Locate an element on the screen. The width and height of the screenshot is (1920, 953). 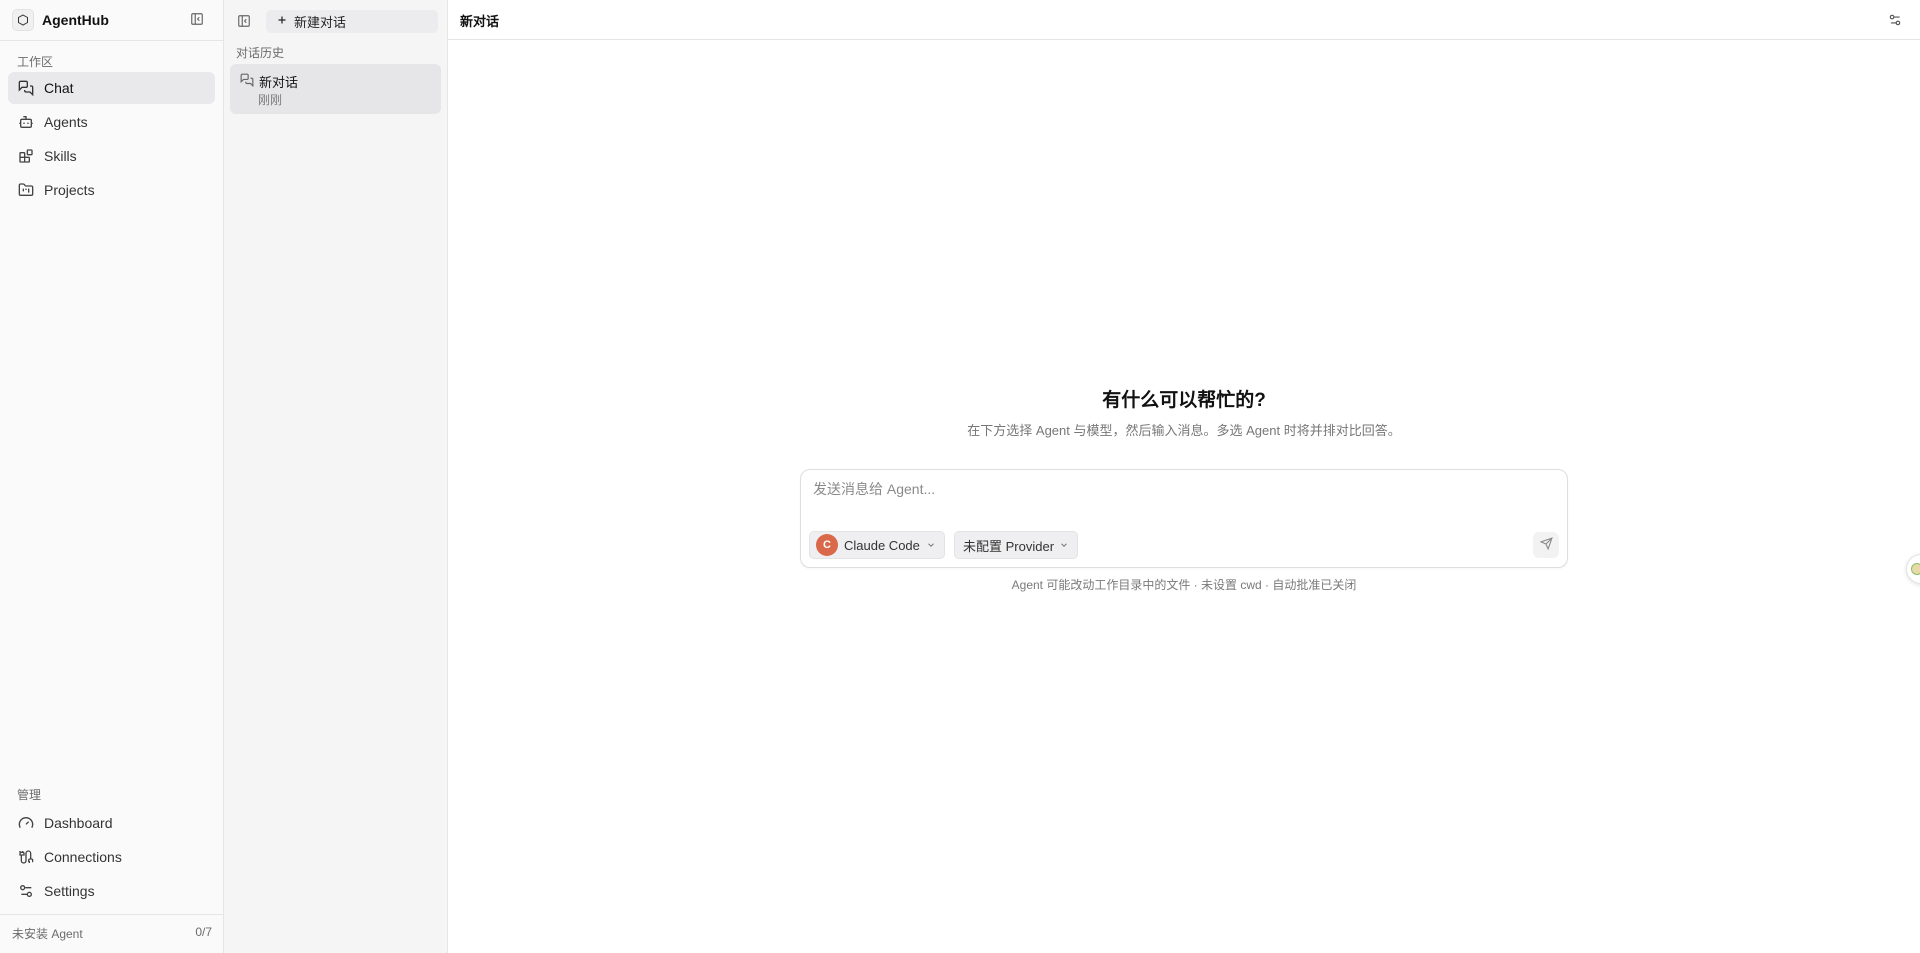
gauge-icon is located at coordinates (26, 823).